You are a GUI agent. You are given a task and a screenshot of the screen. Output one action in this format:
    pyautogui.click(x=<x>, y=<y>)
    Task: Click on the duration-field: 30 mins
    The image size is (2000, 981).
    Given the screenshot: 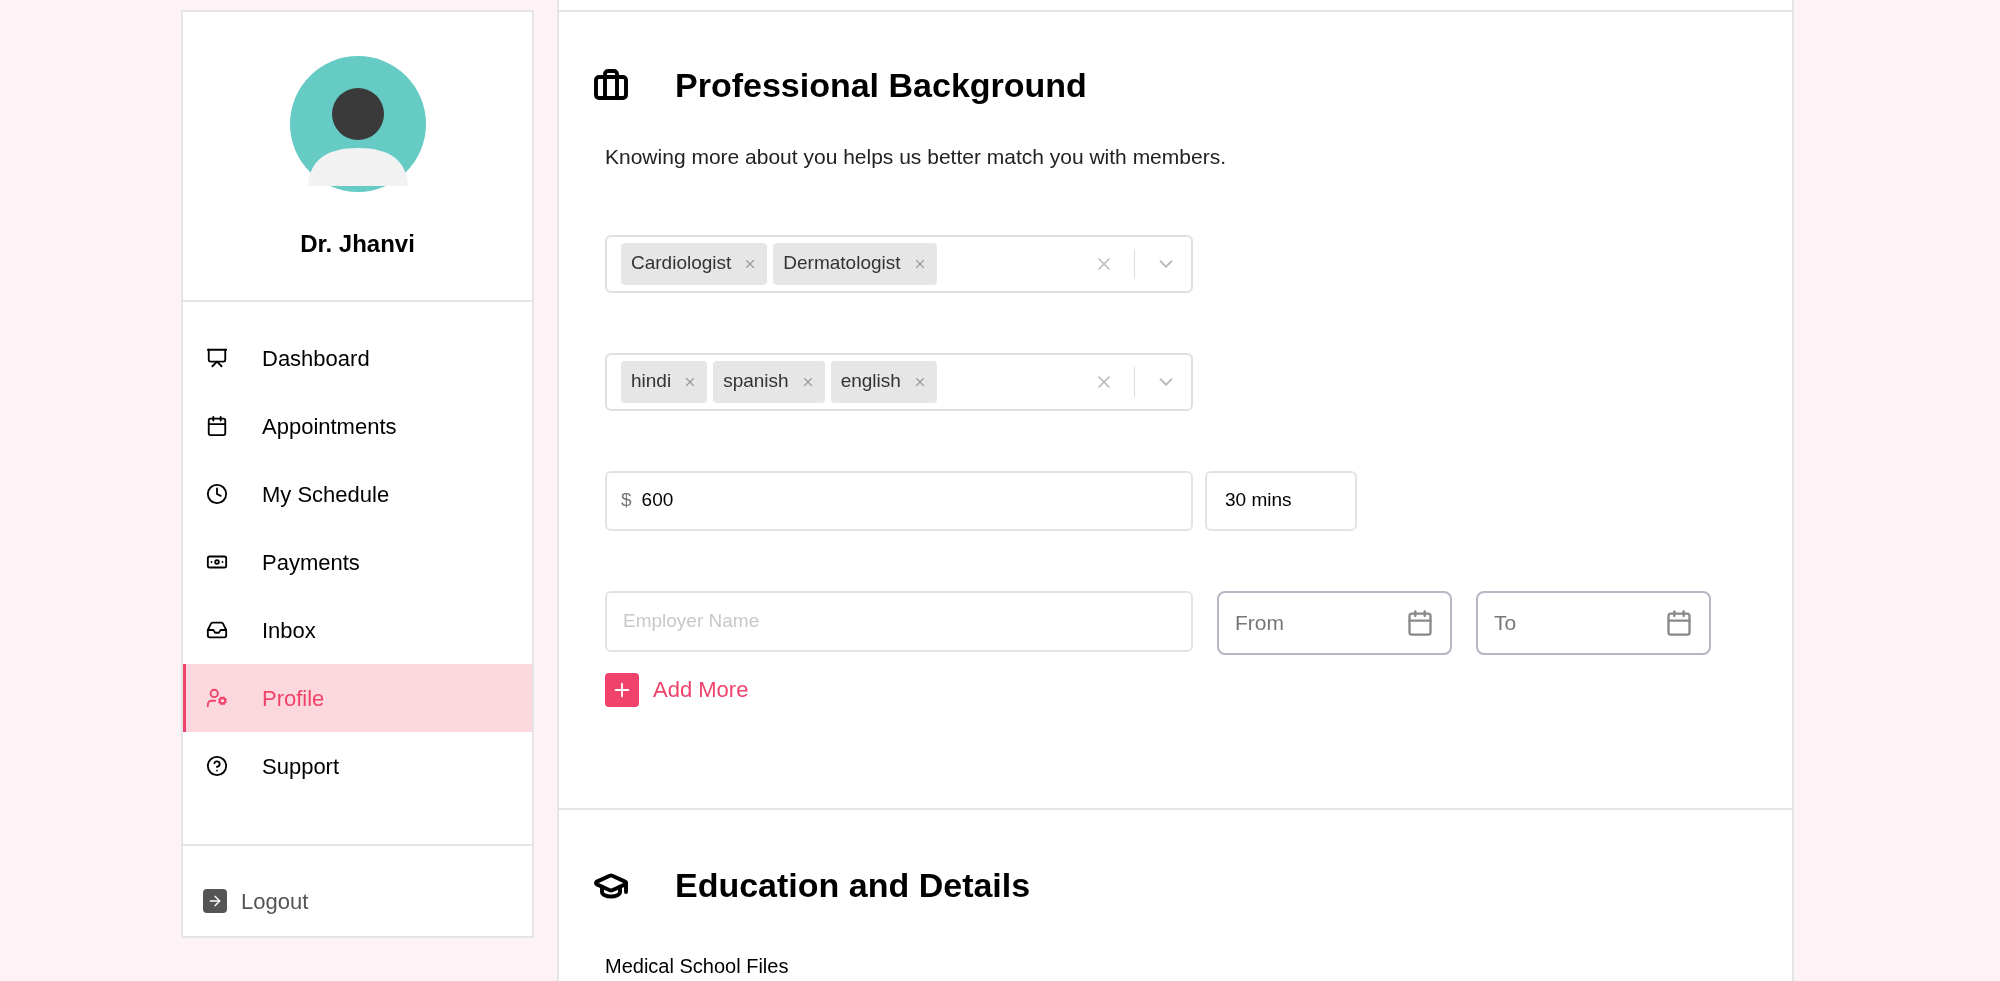 What is the action you would take?
    pyautogui.click(x=1281, y=500)
    